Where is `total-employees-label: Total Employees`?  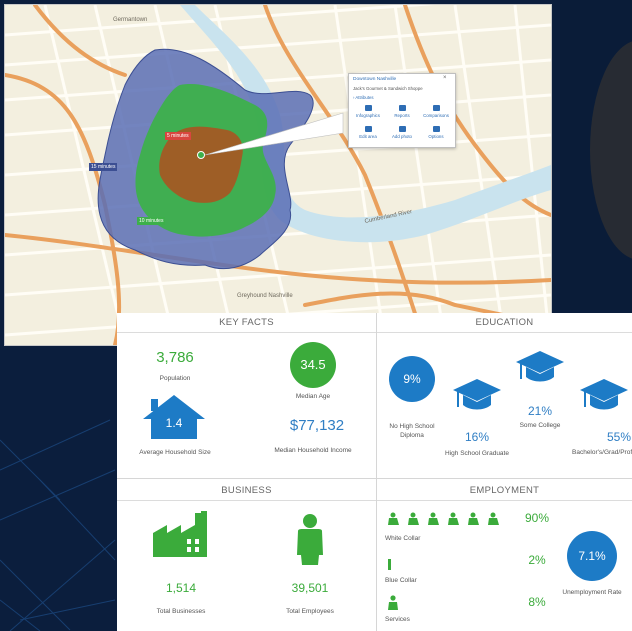 total-employees-label: Total Employees is located at coordinates (310, 611).